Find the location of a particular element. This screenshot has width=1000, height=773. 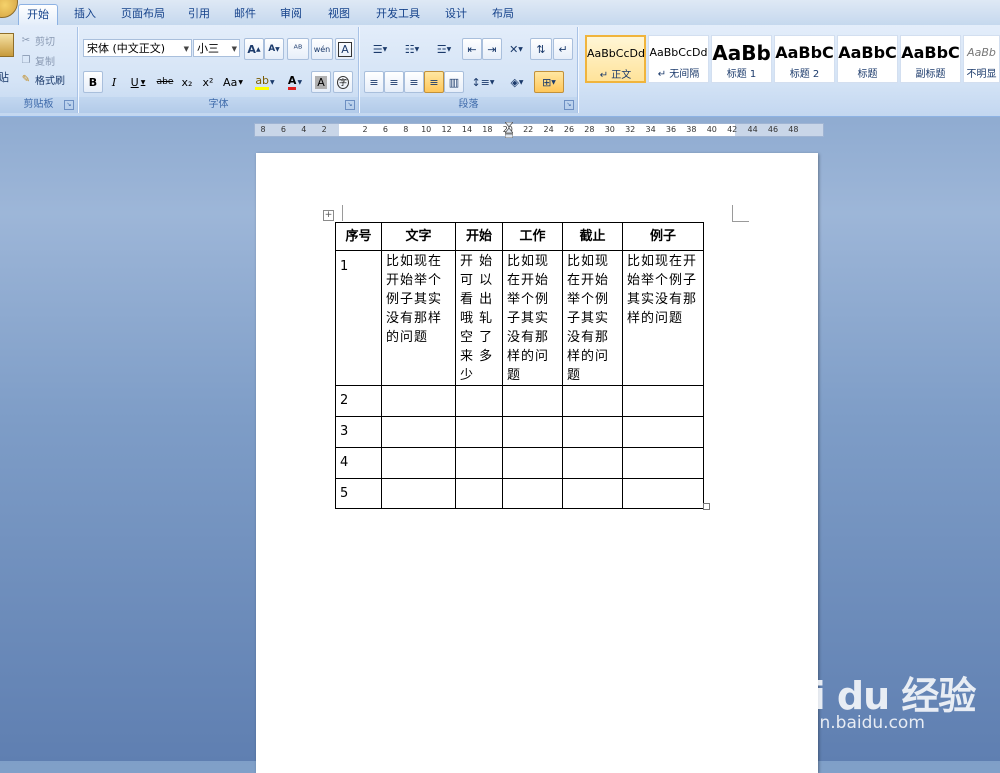

underline-button: U ▼ is located at coordinates (138, 82).